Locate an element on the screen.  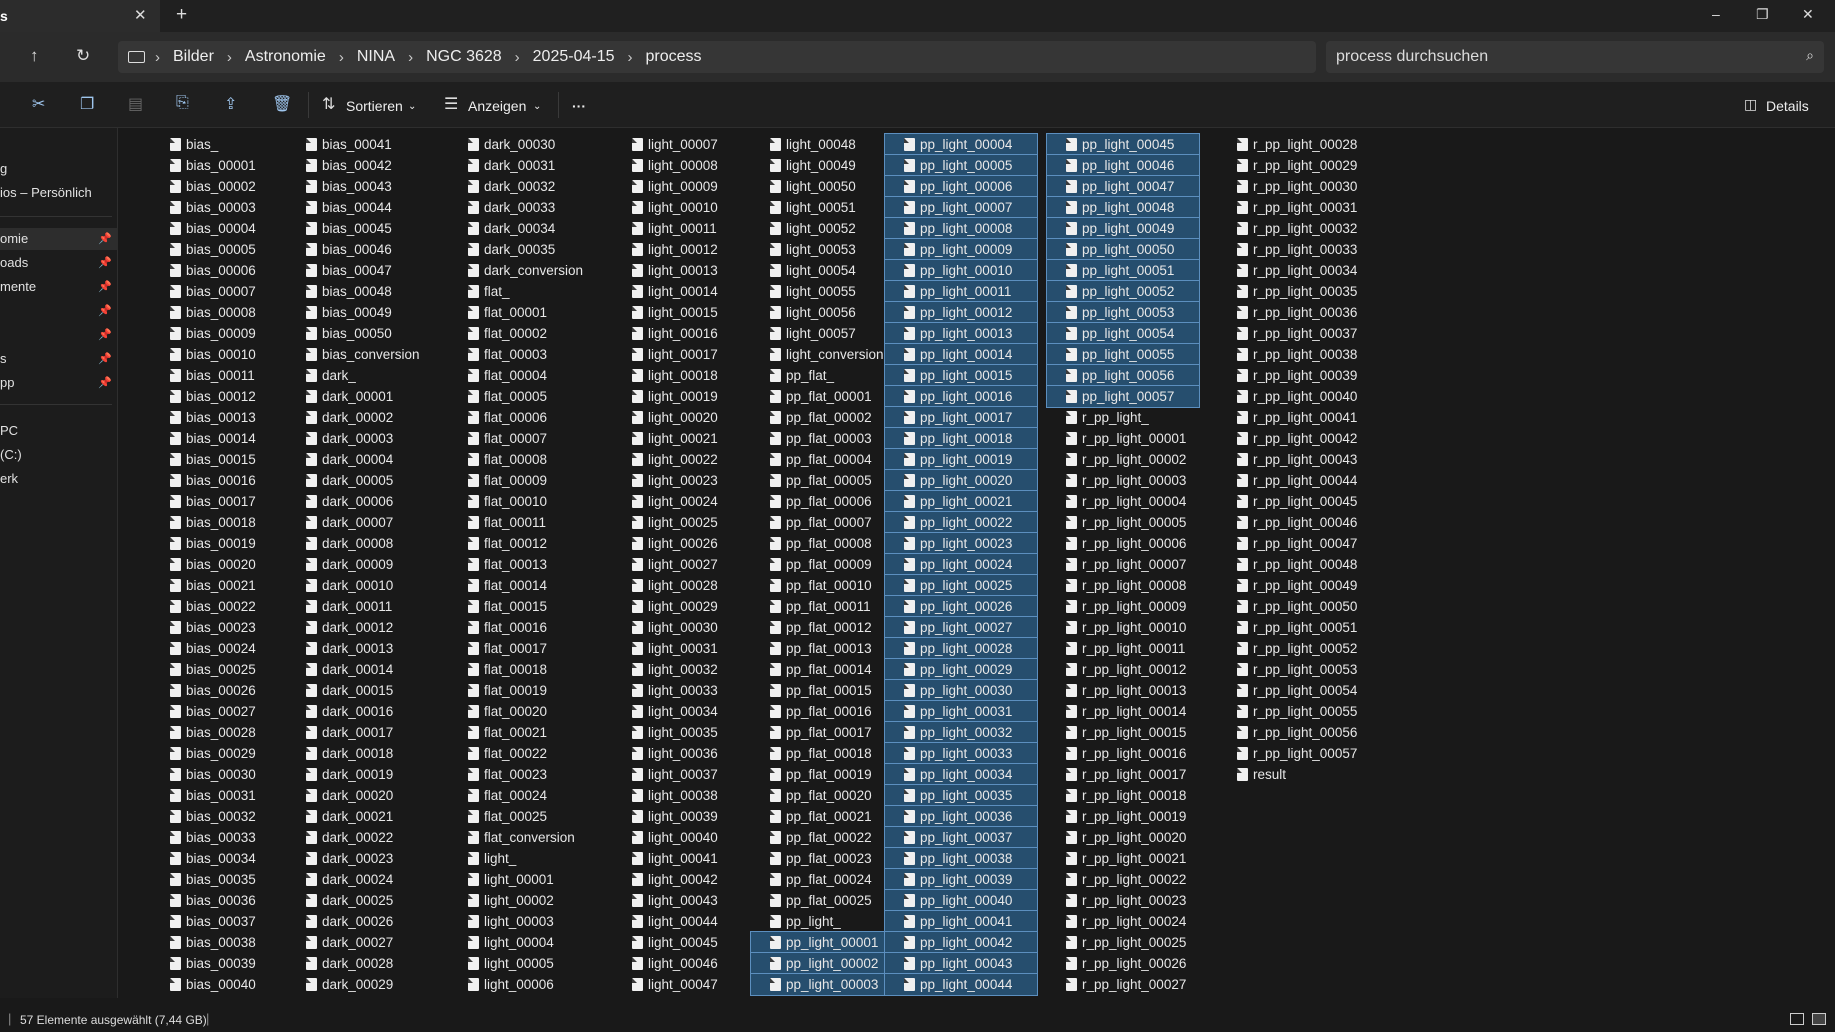
file-item: pp_light_00010 is located at coordinates (961, 270).